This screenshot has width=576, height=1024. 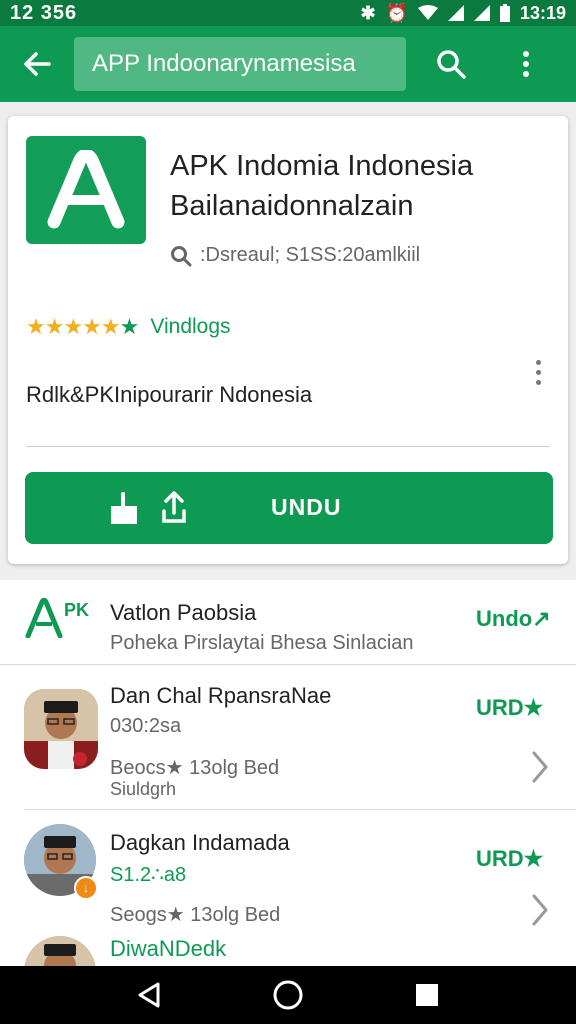 What do you see at coordinates (146, 726) in the screenshot?
I see `list-item-subtitle: 030:2sa` at bounding box center [146, 726].